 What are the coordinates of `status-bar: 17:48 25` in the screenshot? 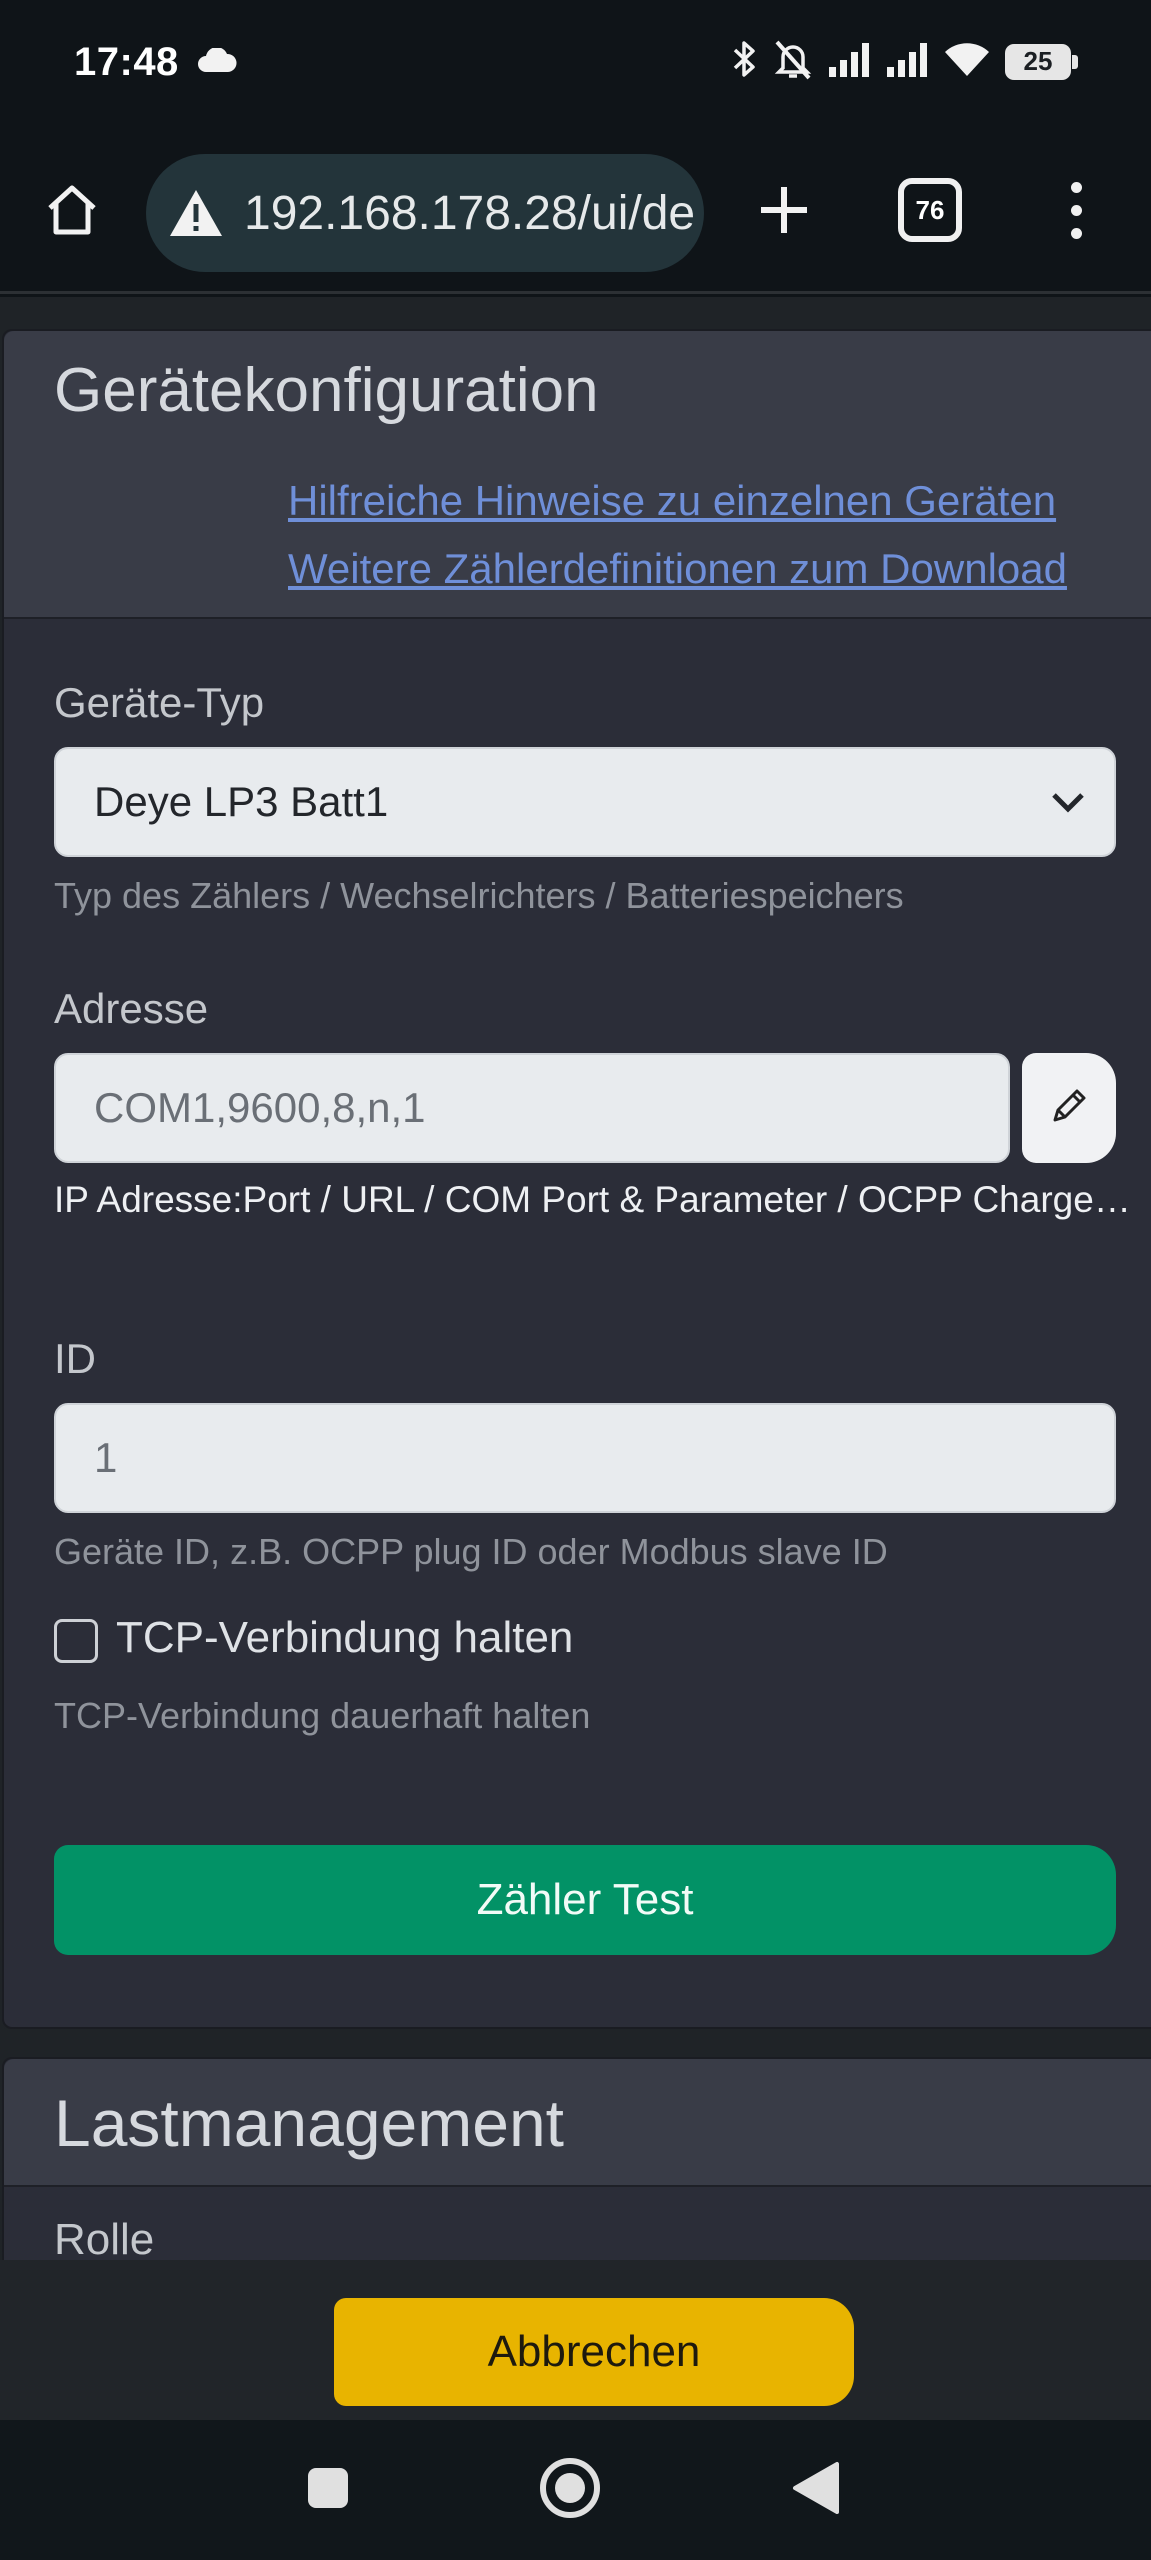 It's located at (575, 66).